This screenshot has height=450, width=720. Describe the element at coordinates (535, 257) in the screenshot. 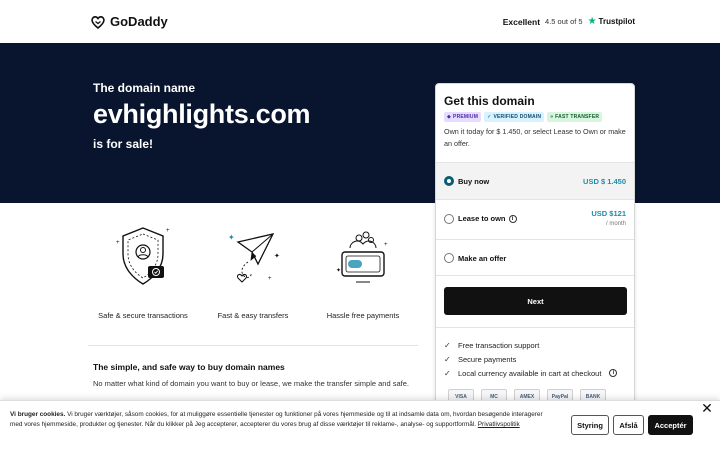

I see `option-make-offer: Make an offer` at that location.